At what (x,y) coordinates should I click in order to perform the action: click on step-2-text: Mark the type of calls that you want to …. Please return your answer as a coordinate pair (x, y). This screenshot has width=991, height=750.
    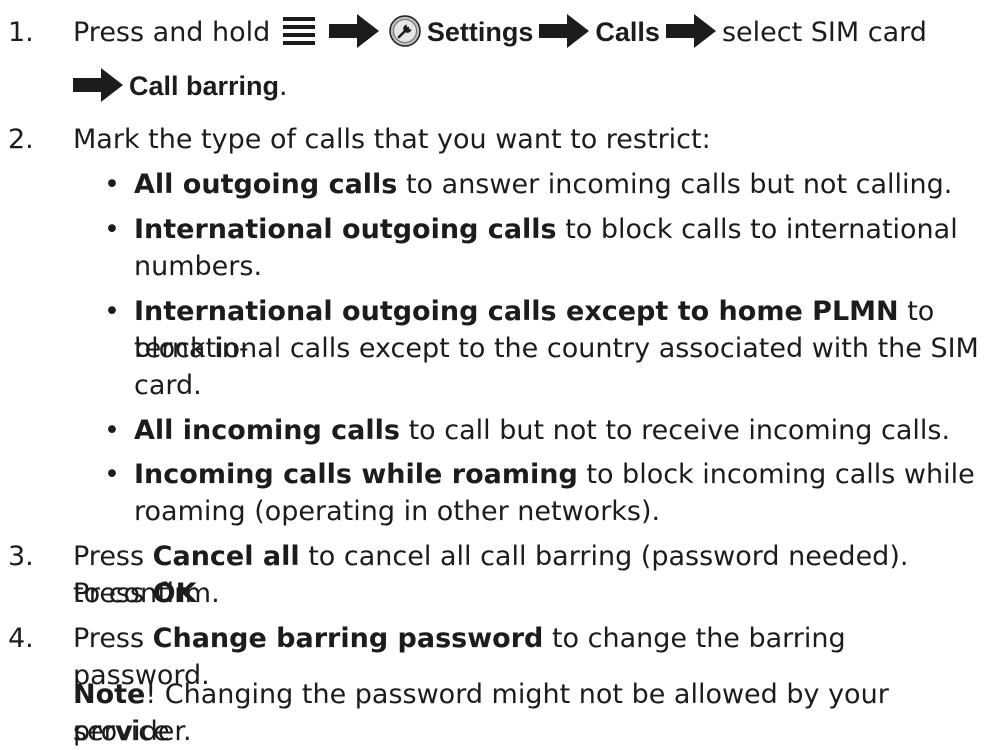
    Looking at the image, I should click on (392, 139).